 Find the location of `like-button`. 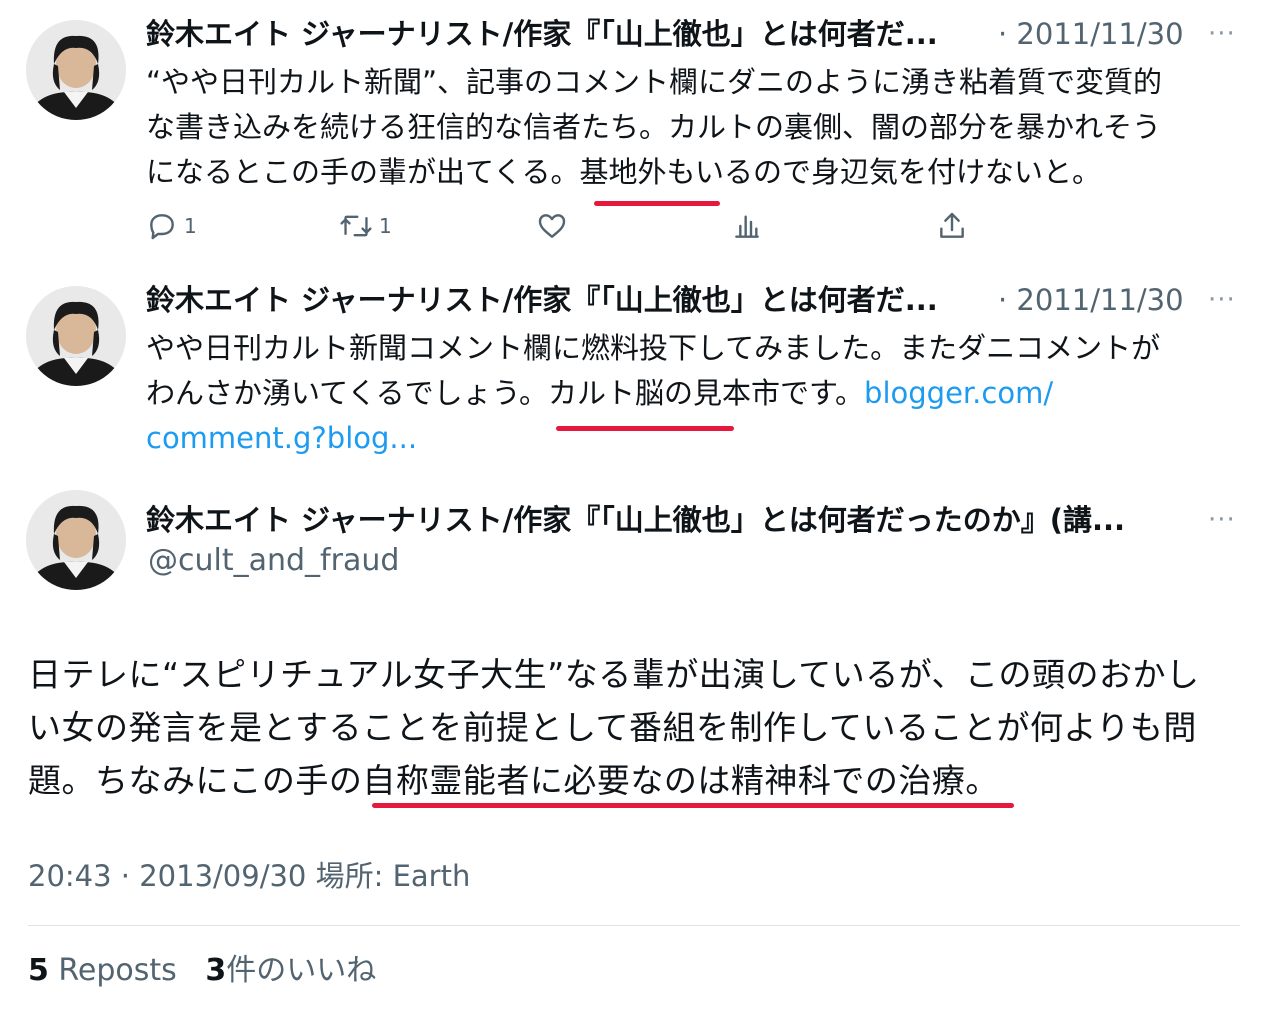

like-button is located at coordinates (552, 226).